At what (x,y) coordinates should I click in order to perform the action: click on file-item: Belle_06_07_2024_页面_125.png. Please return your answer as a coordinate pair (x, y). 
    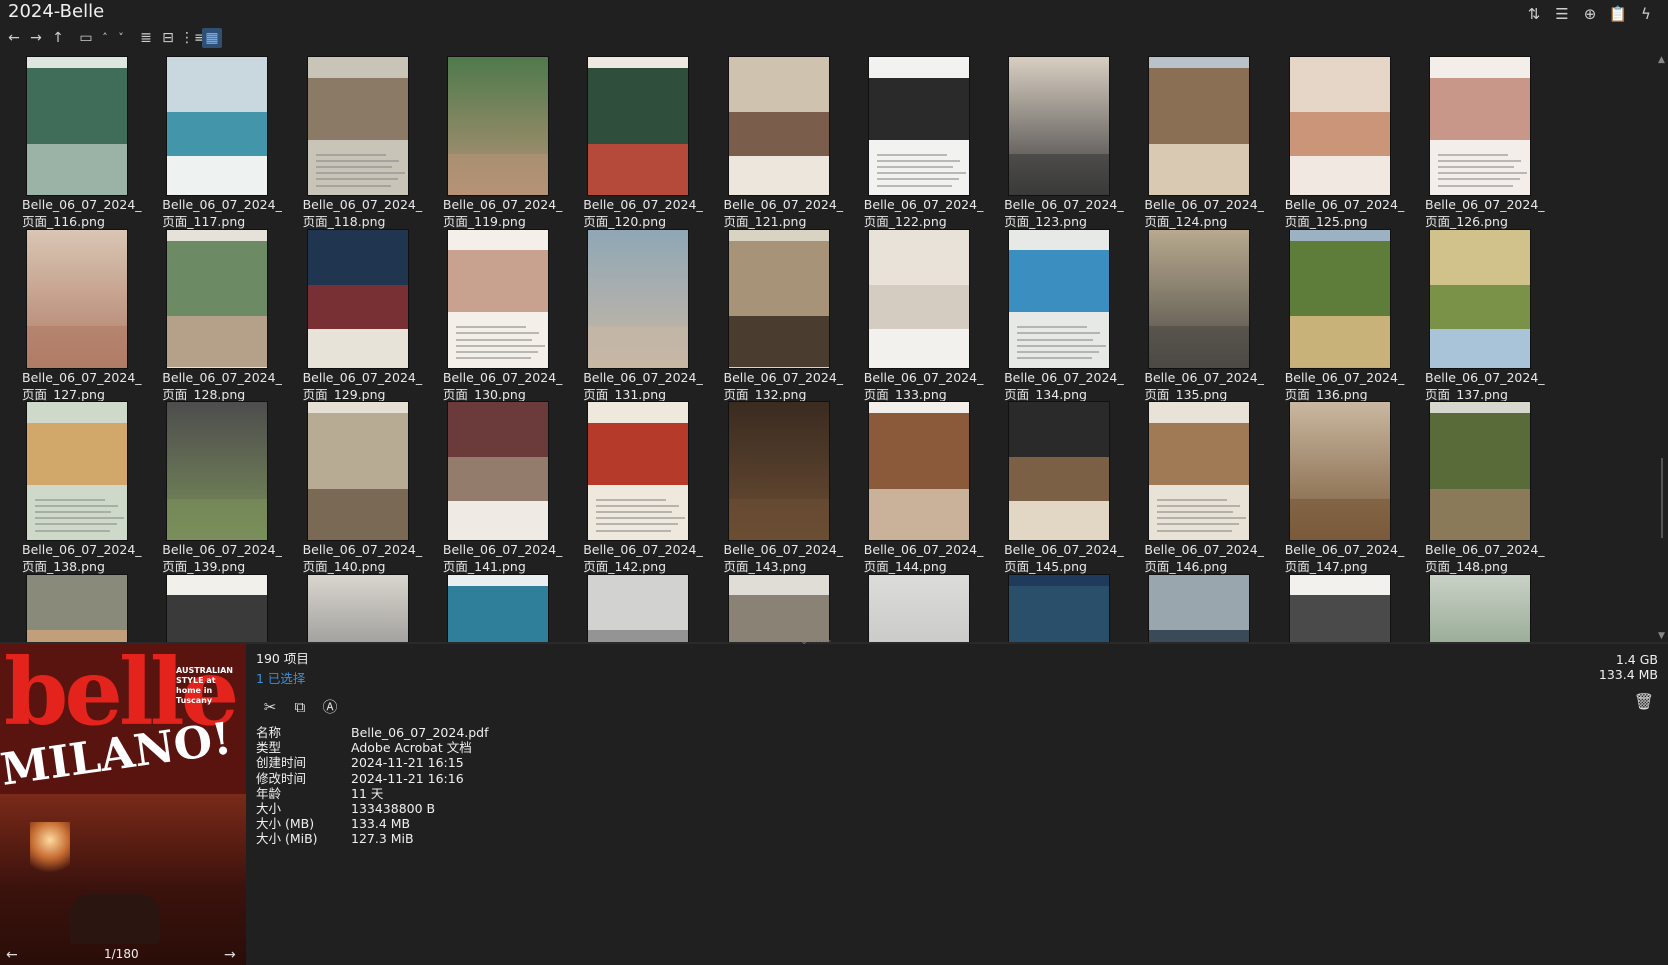
    Looking at the image, I should click on (1337, 142).